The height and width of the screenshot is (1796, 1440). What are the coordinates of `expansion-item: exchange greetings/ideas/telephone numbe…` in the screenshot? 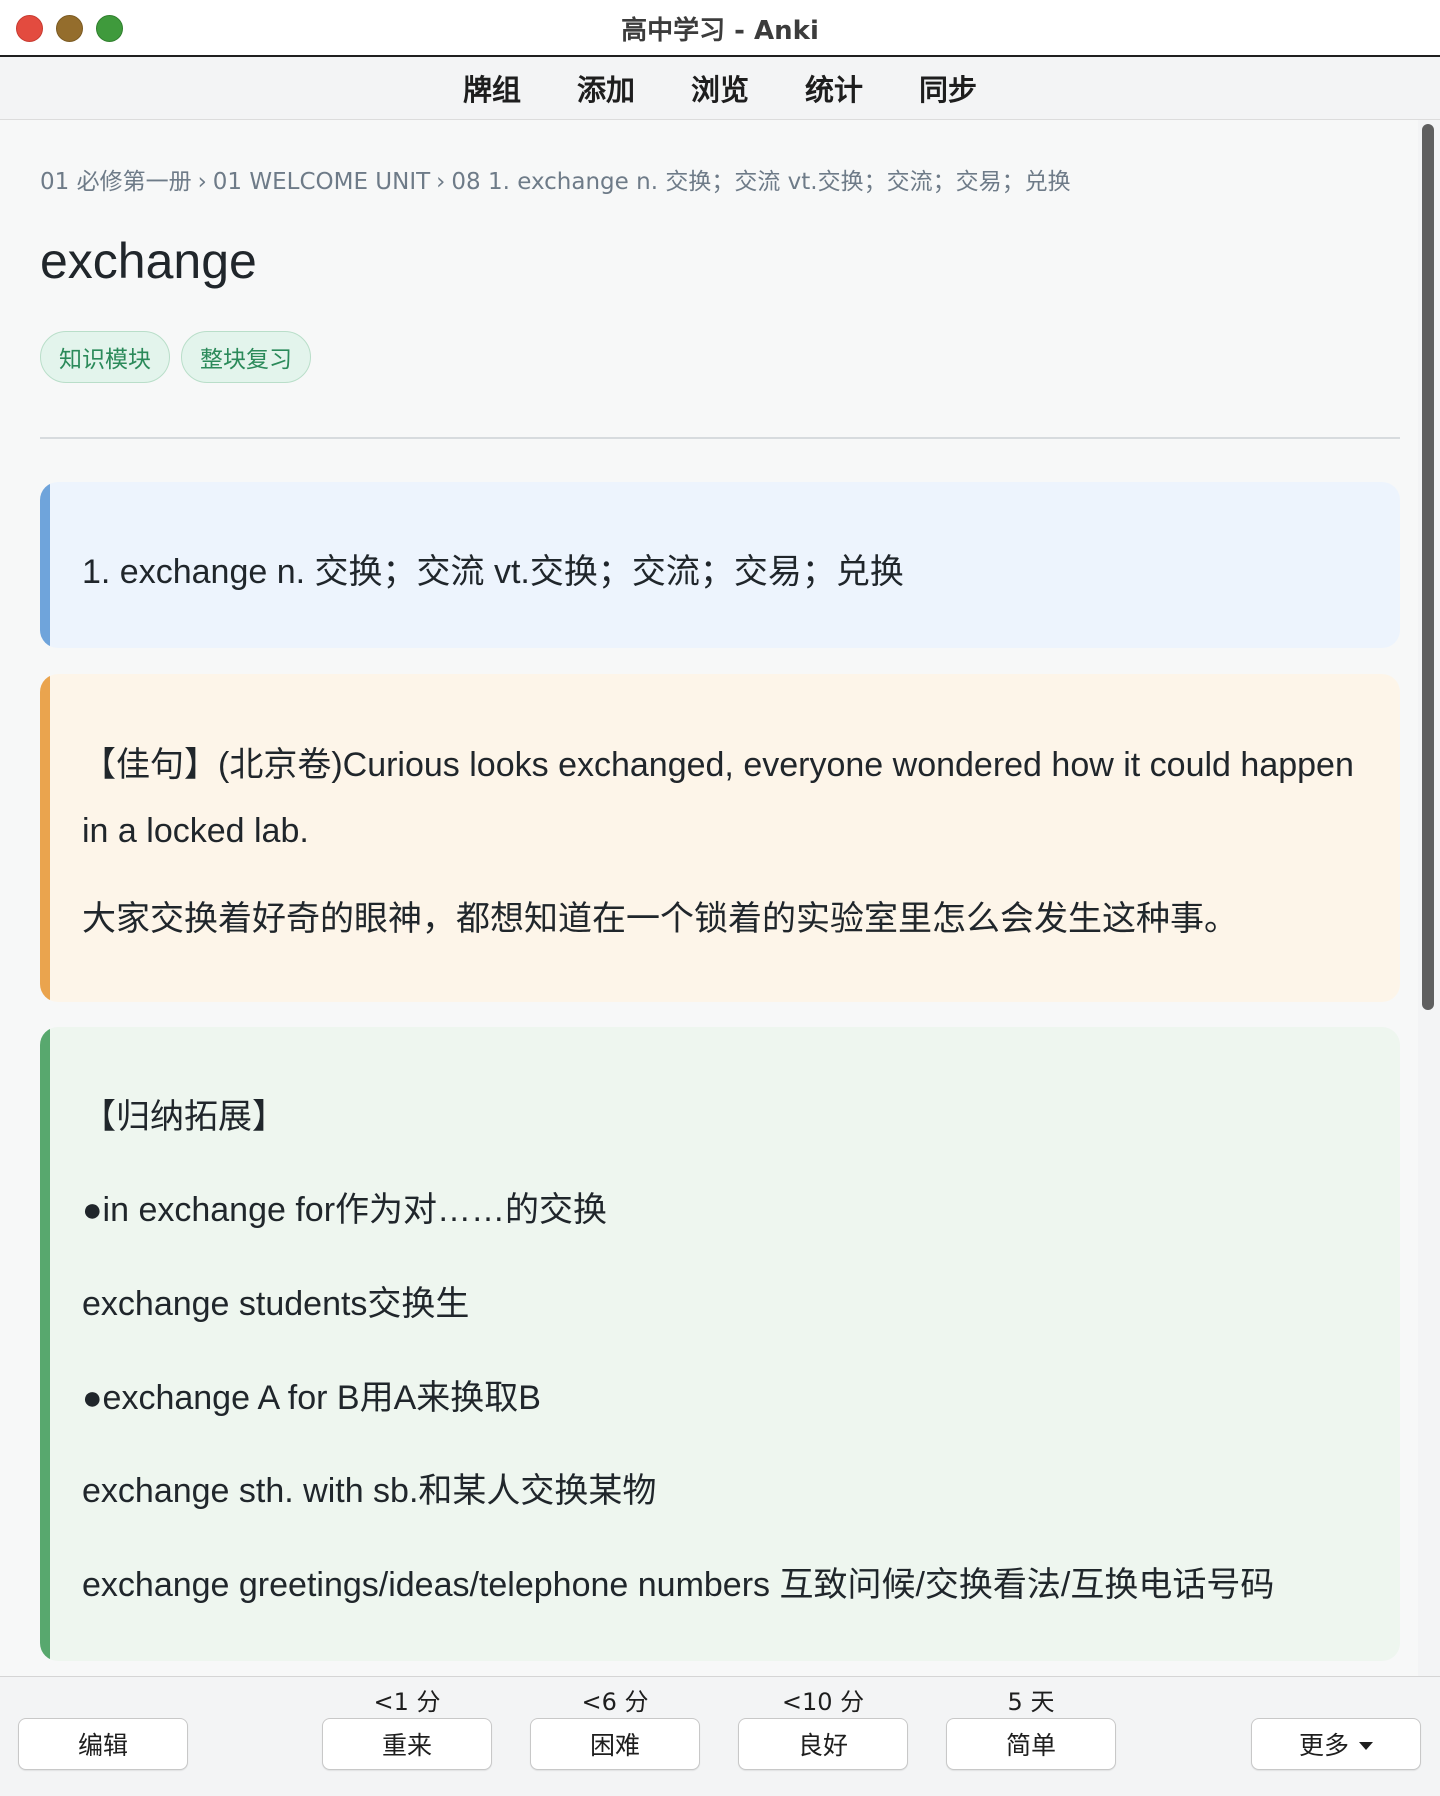 It's located at (678, 1585).